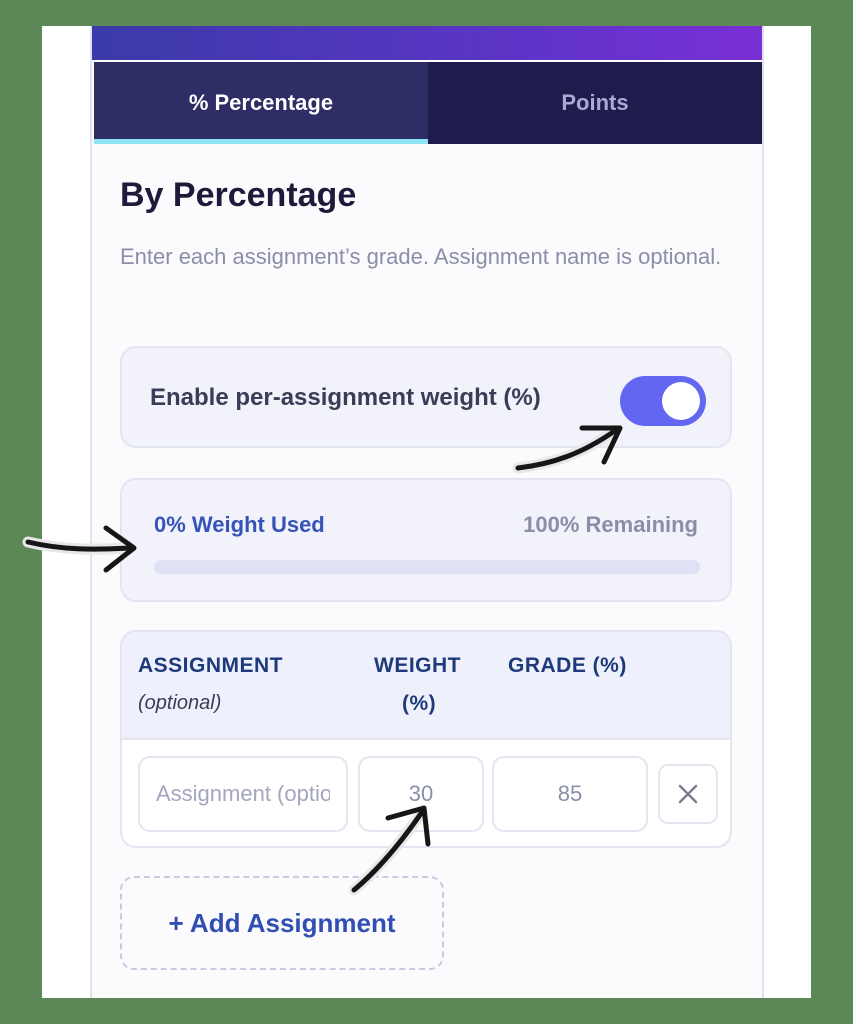 The image size is (853, 1024). What do you see at coordinates (274, 102) in the screenshot?
I see `tab-percentage-label: Percentage` at bounding box center [274, 102].